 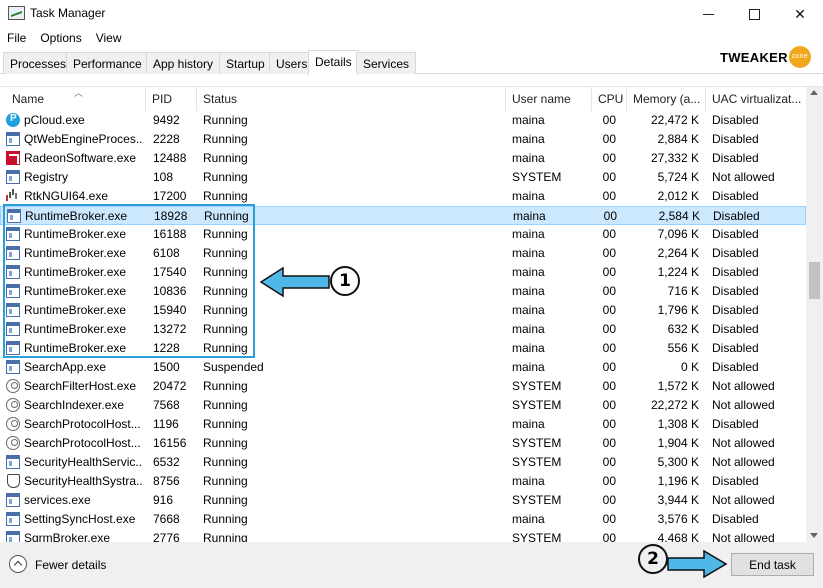 I want to click on menu-view: View, so click(x=109, y=39).